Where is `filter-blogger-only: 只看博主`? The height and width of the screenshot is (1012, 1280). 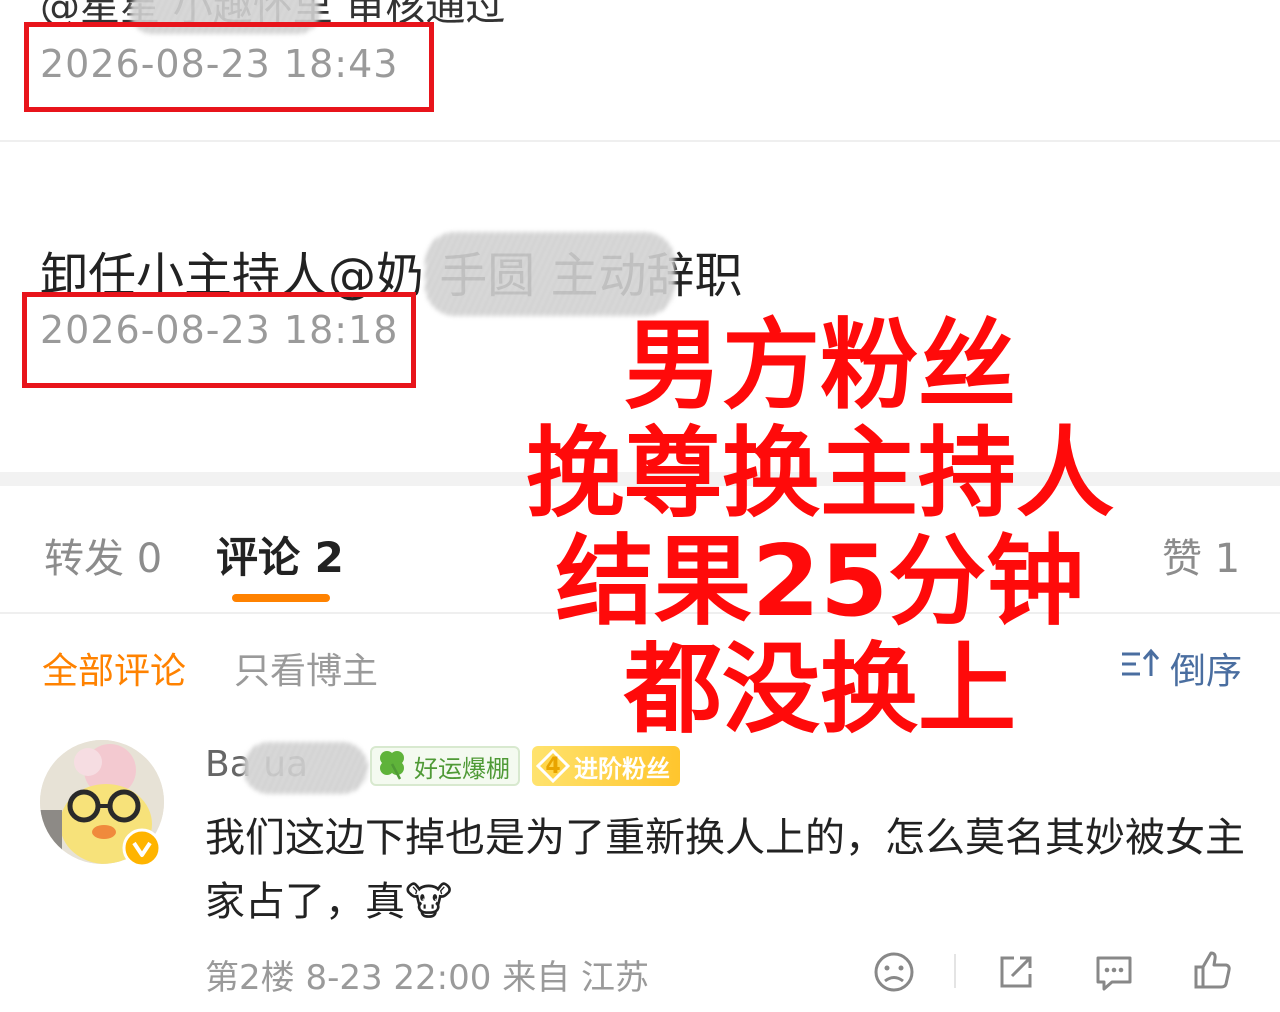
filter-blogger-only: 只看博主 is located at coordinates (306, 668).